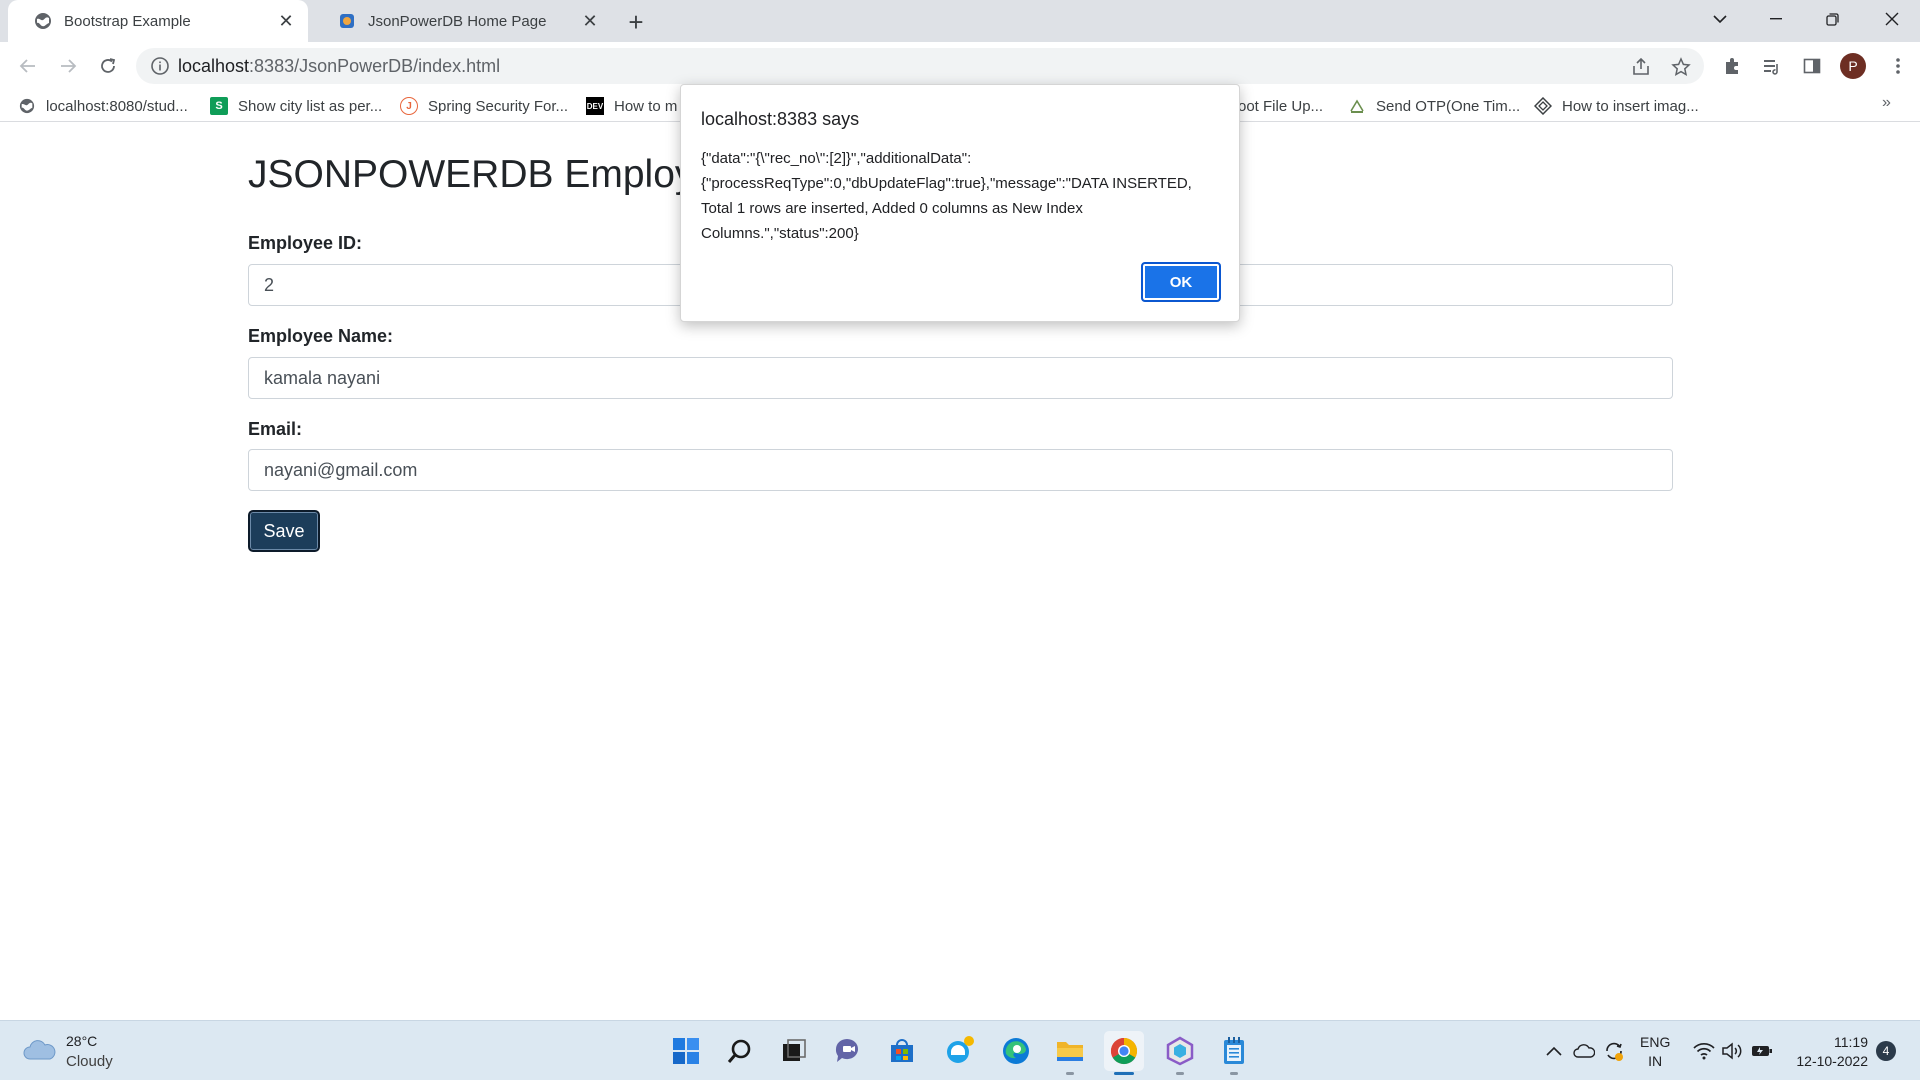 The image size is (1920, 1080). What do you see at coordinates (1554, 1051) in the screenshot?
I see `chevron-up-icon` at bounding box center [1554, 1051].